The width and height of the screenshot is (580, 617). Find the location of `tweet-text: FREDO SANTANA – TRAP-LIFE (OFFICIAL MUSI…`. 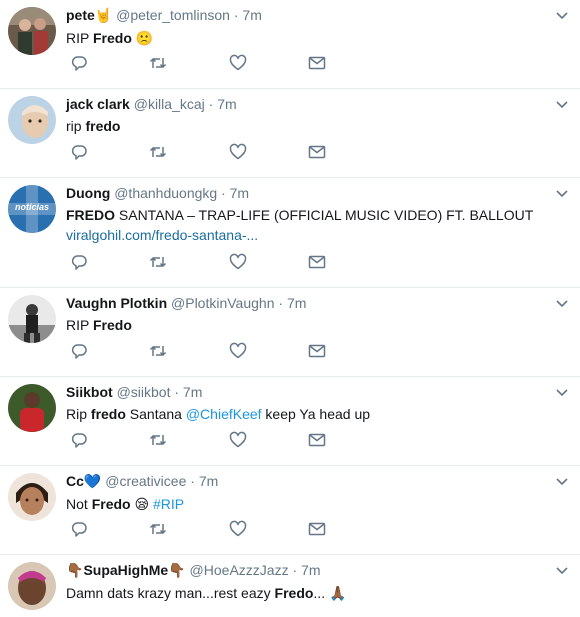

tweet-text: FREDO SANTANA – TRAP-LIFE (OFFICIAL MUSI… is located at coordinates (308, 215).